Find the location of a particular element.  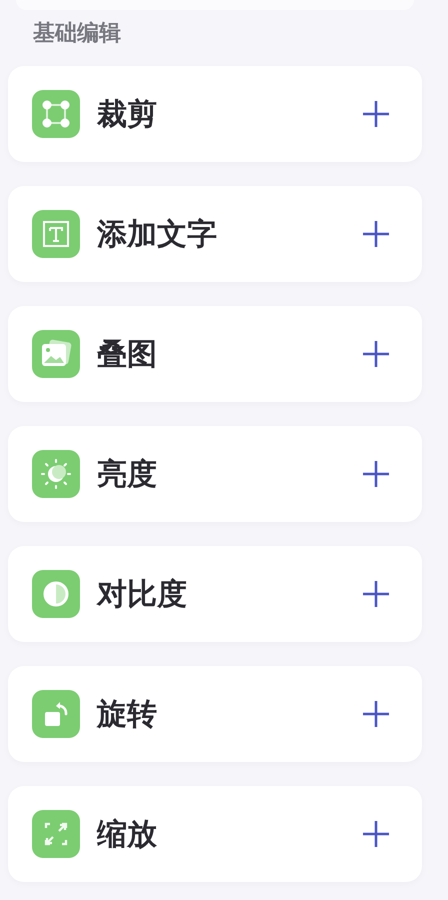

sun-icon is located at coordinates (56, 474).